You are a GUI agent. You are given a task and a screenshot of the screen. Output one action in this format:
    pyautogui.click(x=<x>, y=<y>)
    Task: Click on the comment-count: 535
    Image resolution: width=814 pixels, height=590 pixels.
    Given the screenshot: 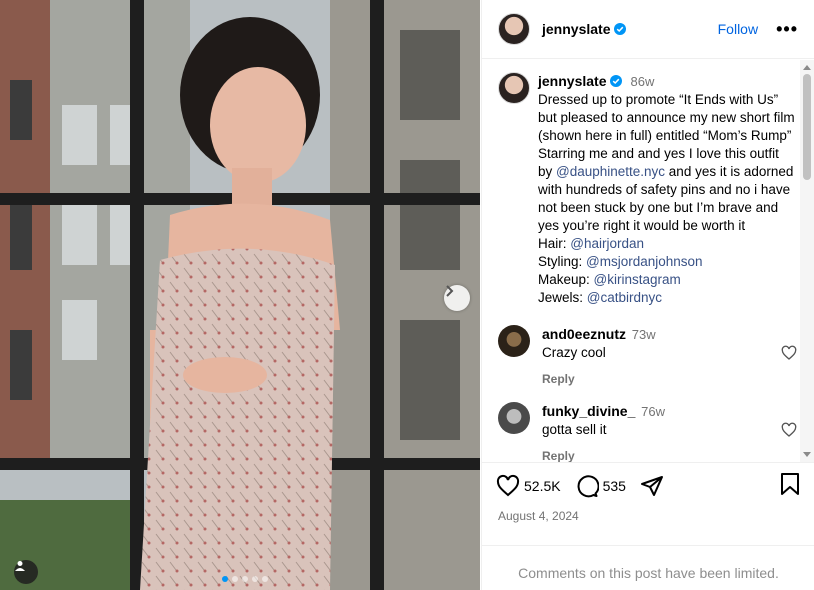 What is the action you would take?
    pyautogui.click(x=614, y=486)
    